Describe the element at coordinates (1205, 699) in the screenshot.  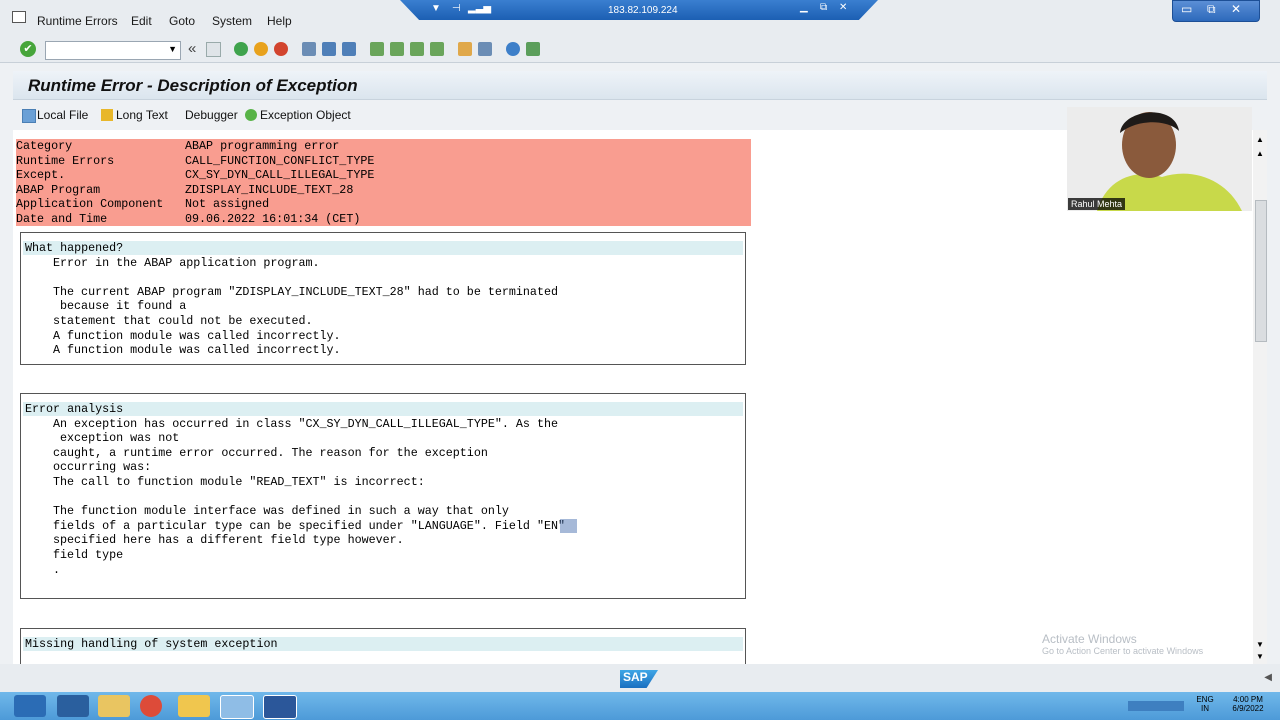
I see `tray-lang: ENG` at that location.